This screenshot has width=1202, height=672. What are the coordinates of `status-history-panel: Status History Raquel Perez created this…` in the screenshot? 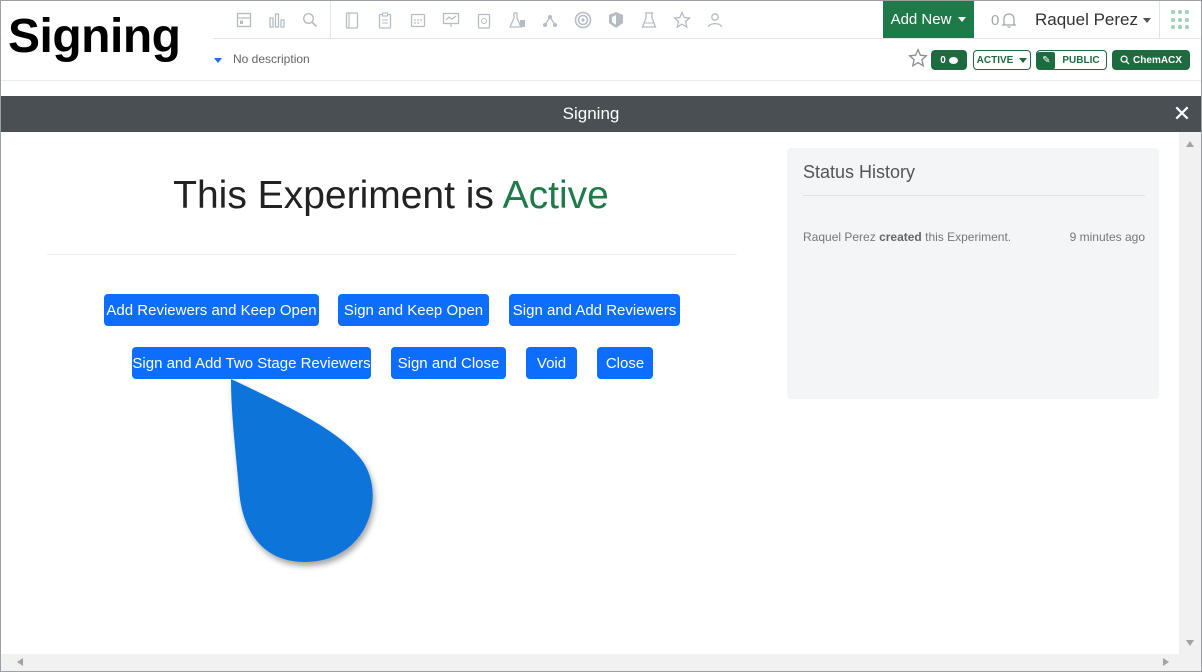 It's located at (973, 273).